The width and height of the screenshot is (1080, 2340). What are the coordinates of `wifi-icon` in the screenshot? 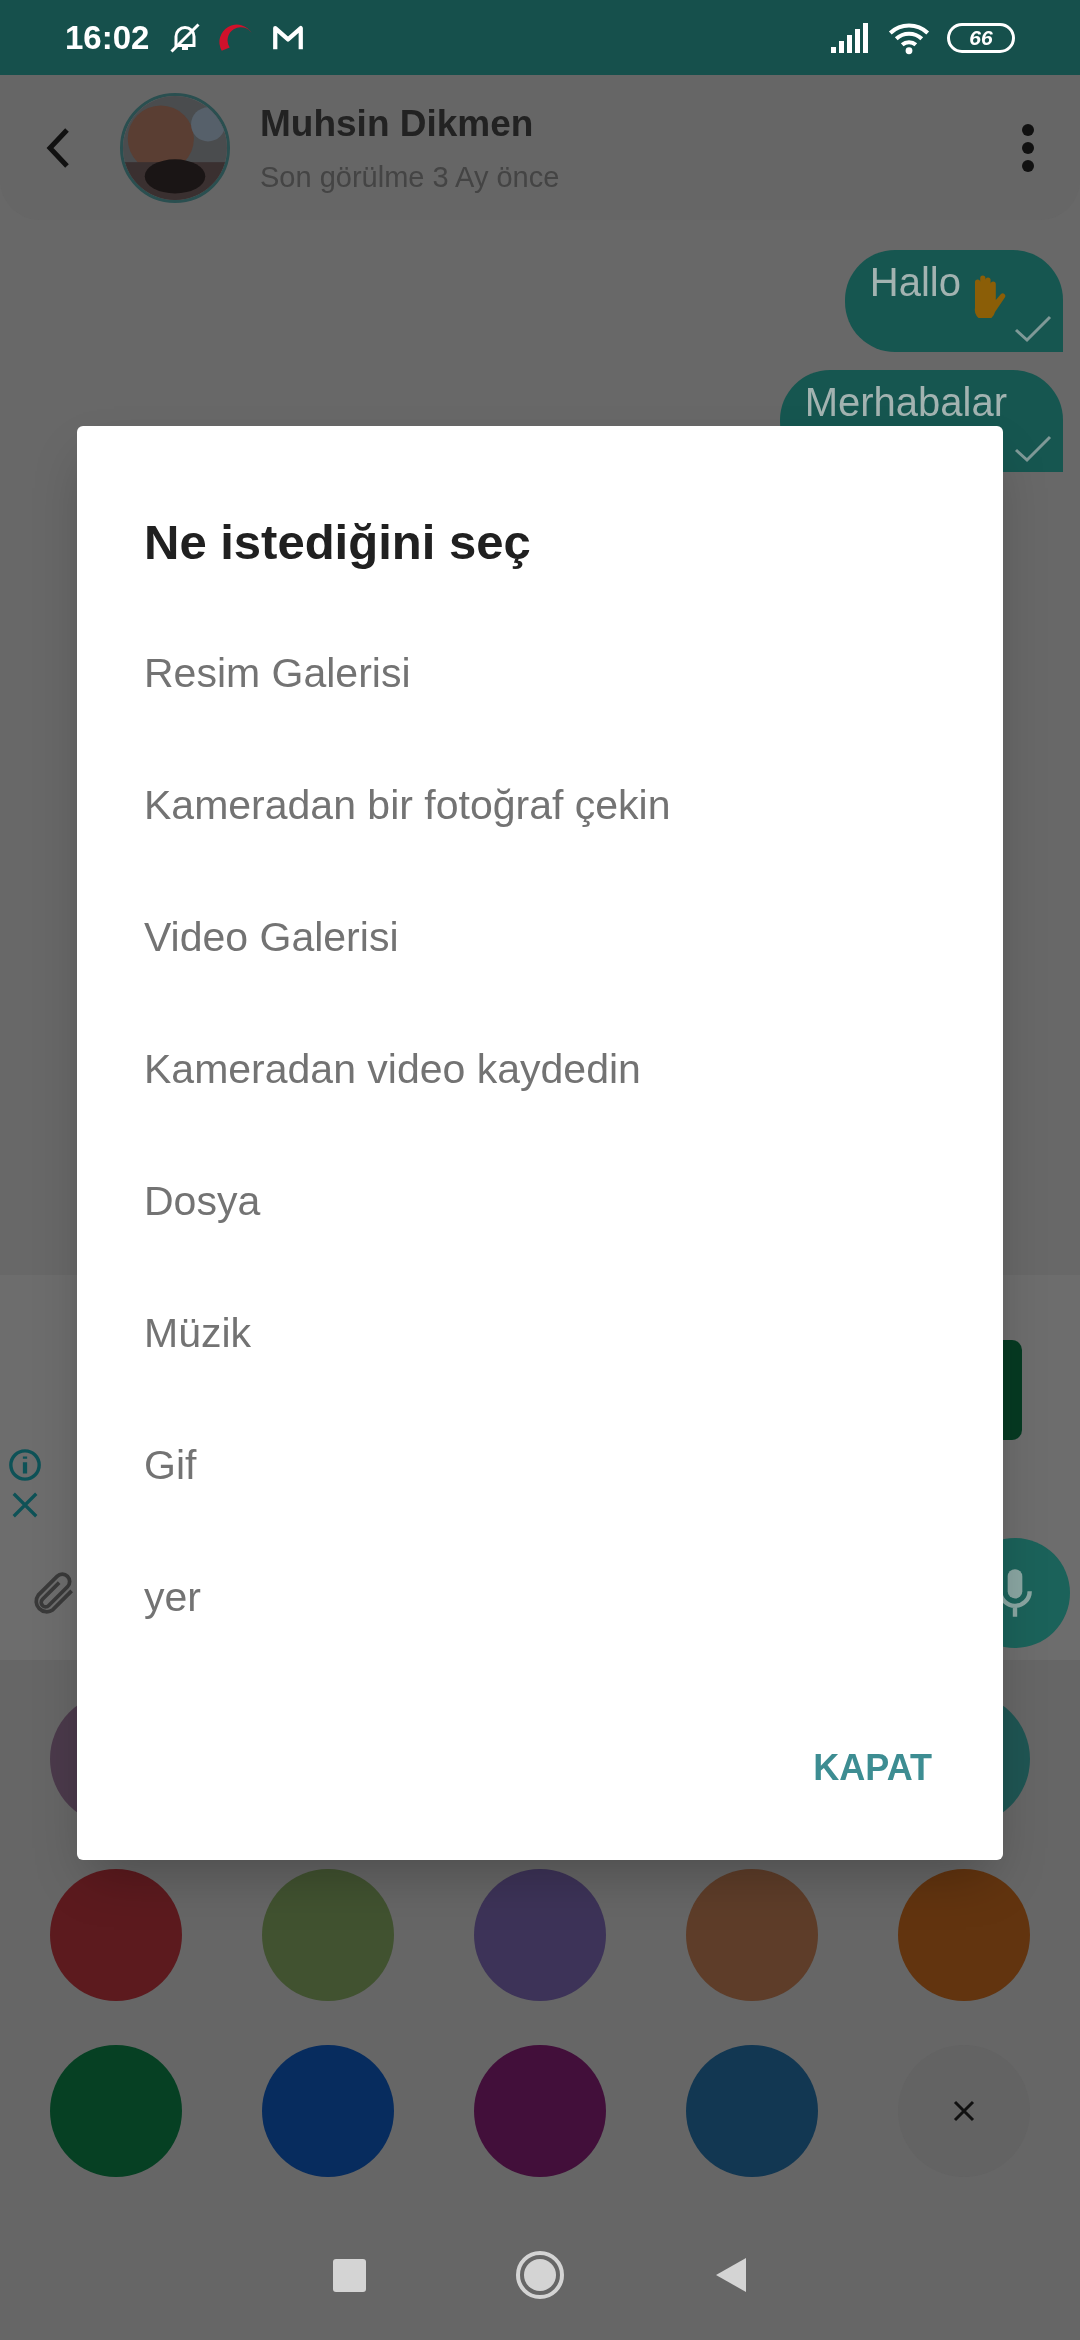 It's located at (909, 37).